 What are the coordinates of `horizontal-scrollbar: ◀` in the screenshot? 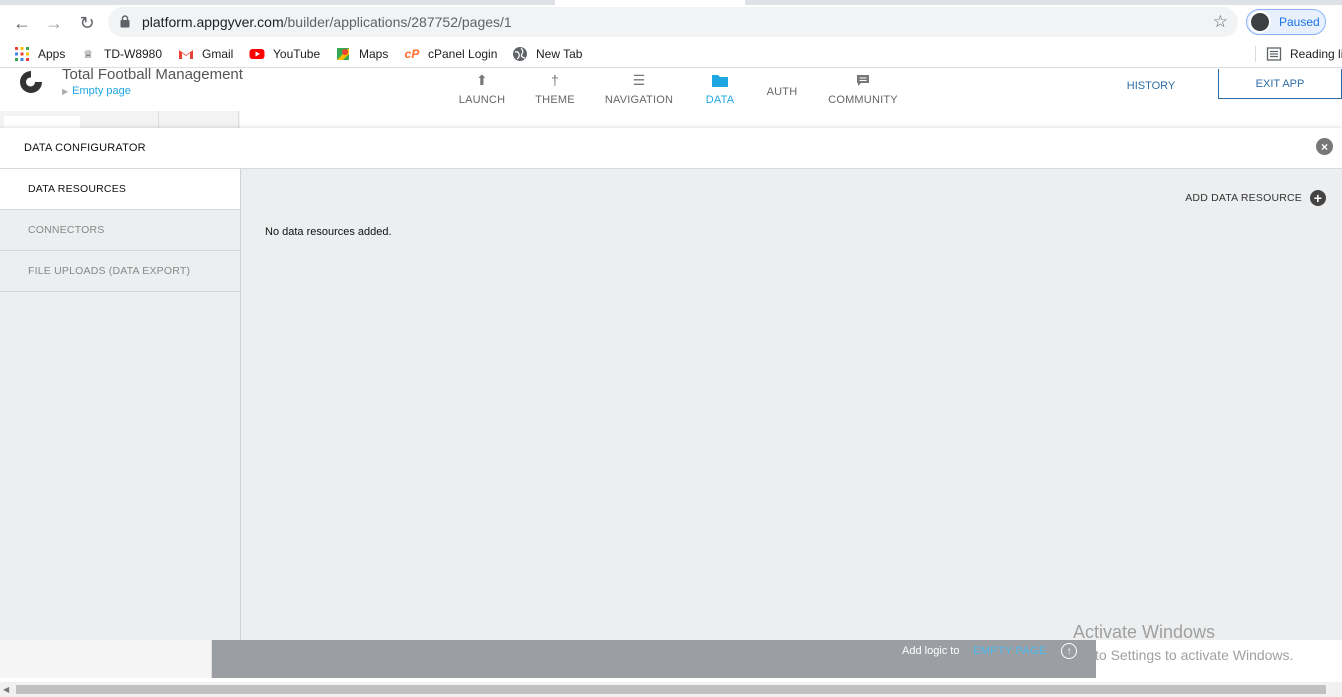 It's located at (671, 689).